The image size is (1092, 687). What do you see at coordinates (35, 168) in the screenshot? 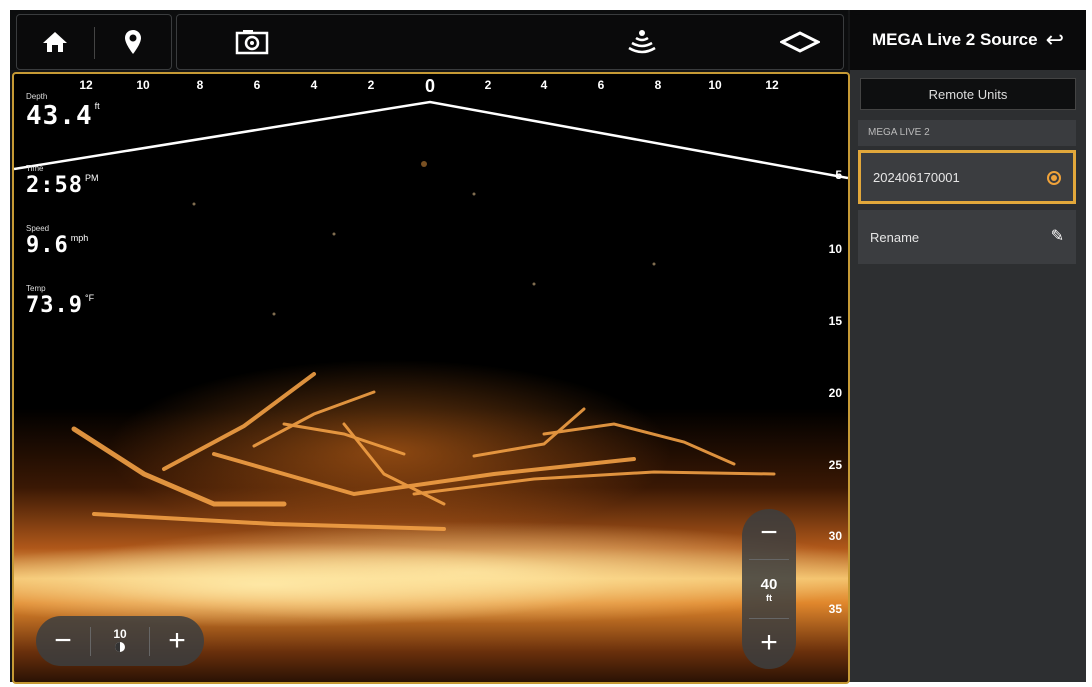
I see `time-label: Time` at bounding box center [35, 168].